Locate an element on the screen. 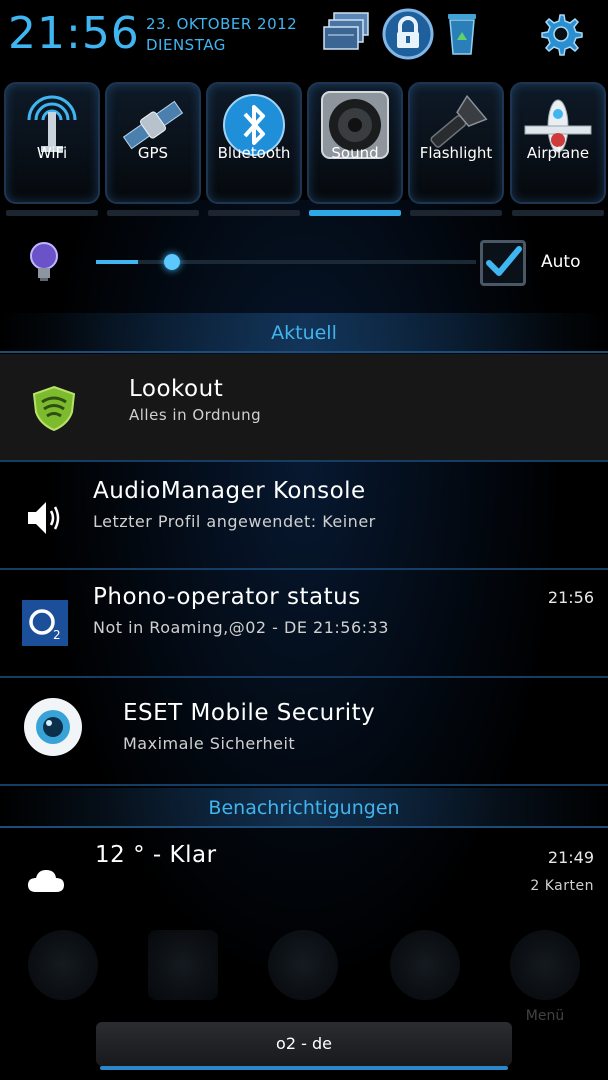 This screenshot has height=1080, width=608. toggle-label: Airplane is located at coordinates (558, 153).